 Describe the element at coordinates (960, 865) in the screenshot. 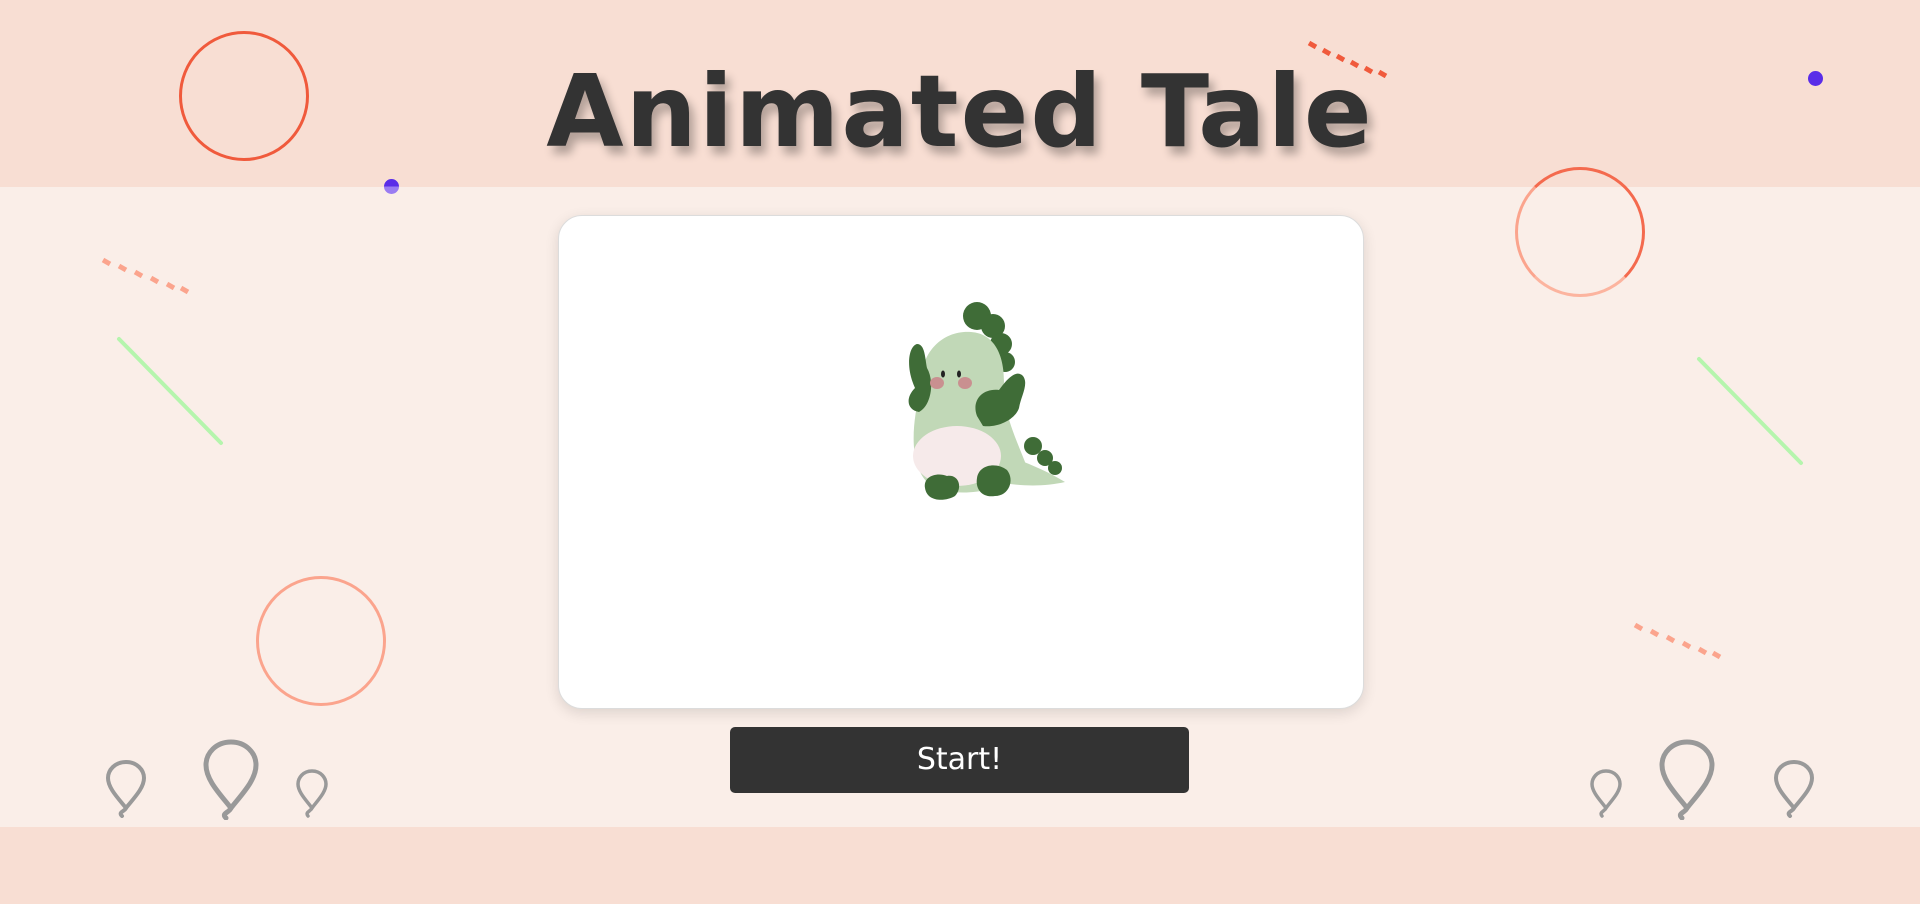

I see `footer-band` at that location.